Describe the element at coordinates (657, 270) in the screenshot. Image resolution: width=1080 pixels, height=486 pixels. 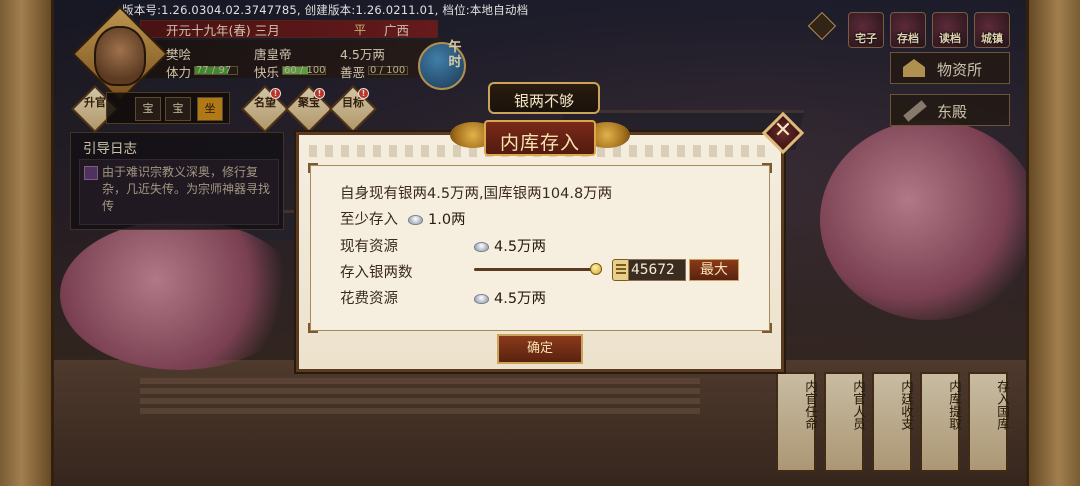
I see `deposit-amount-input: 45672` at that location.